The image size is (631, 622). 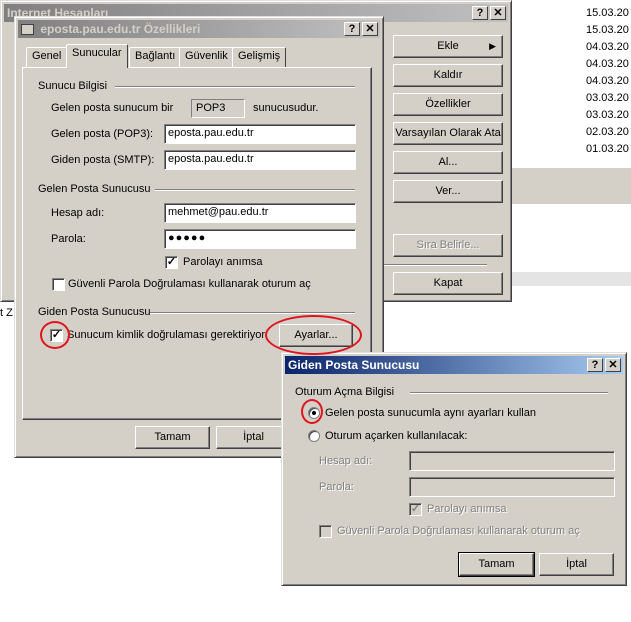 I want to click on remember-password-checkbox: ✓, so click(x=171, y=262).